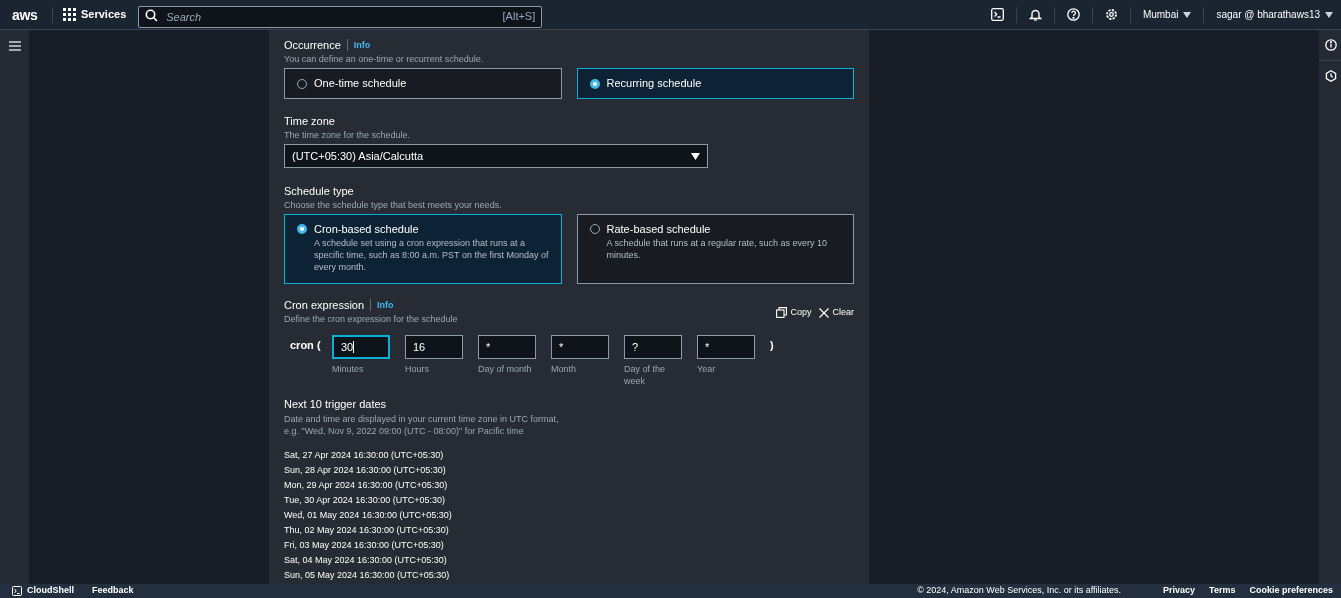 The width and height of the screenshot is (1341, 598). I want to click on trigger-date: Mon, 29 Apr 2024 16:30:00 (UTC+05:30), so click(366, 485).